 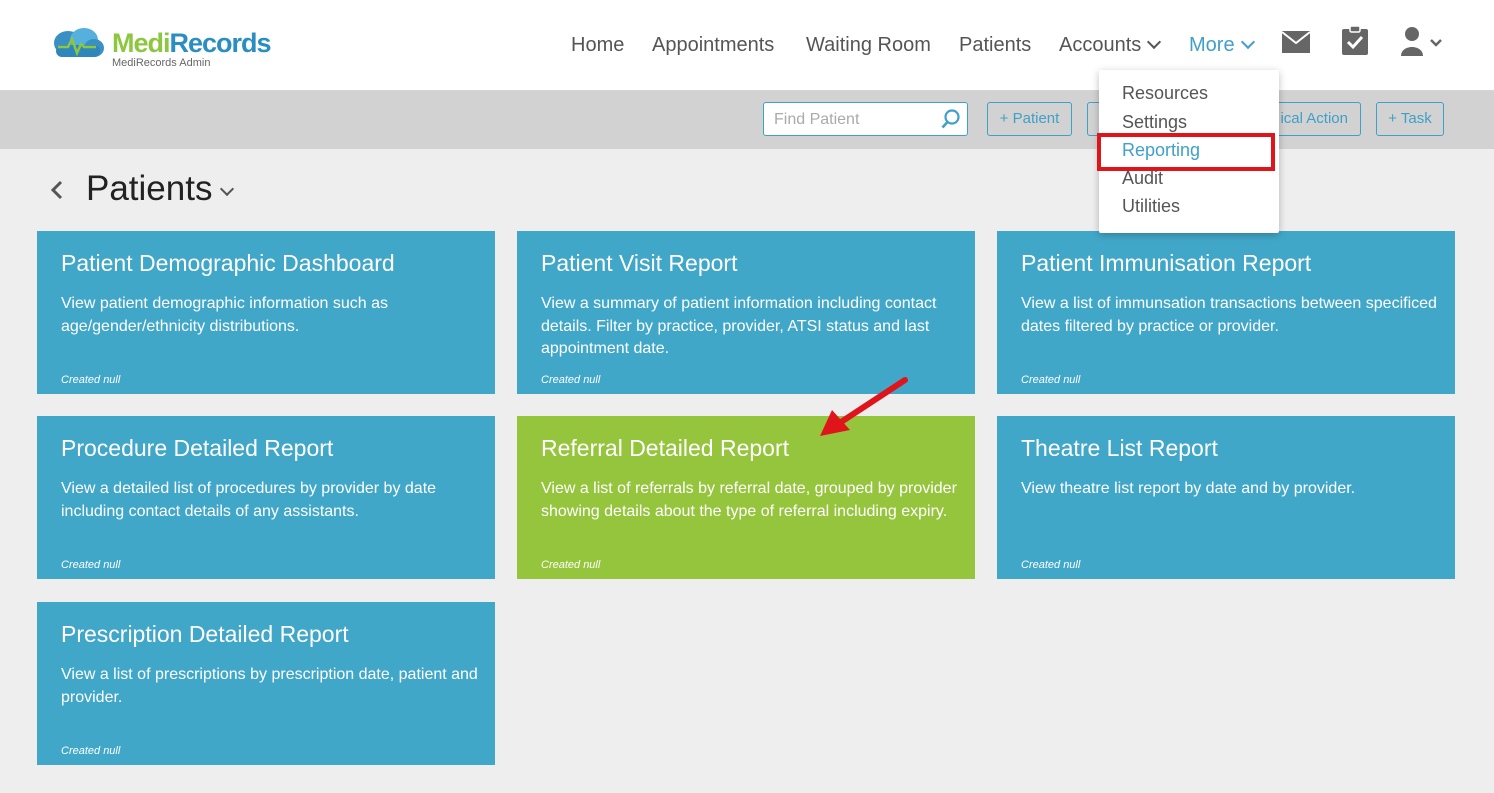 I want to click on nav-home: Home, so click(x=597, y=45).